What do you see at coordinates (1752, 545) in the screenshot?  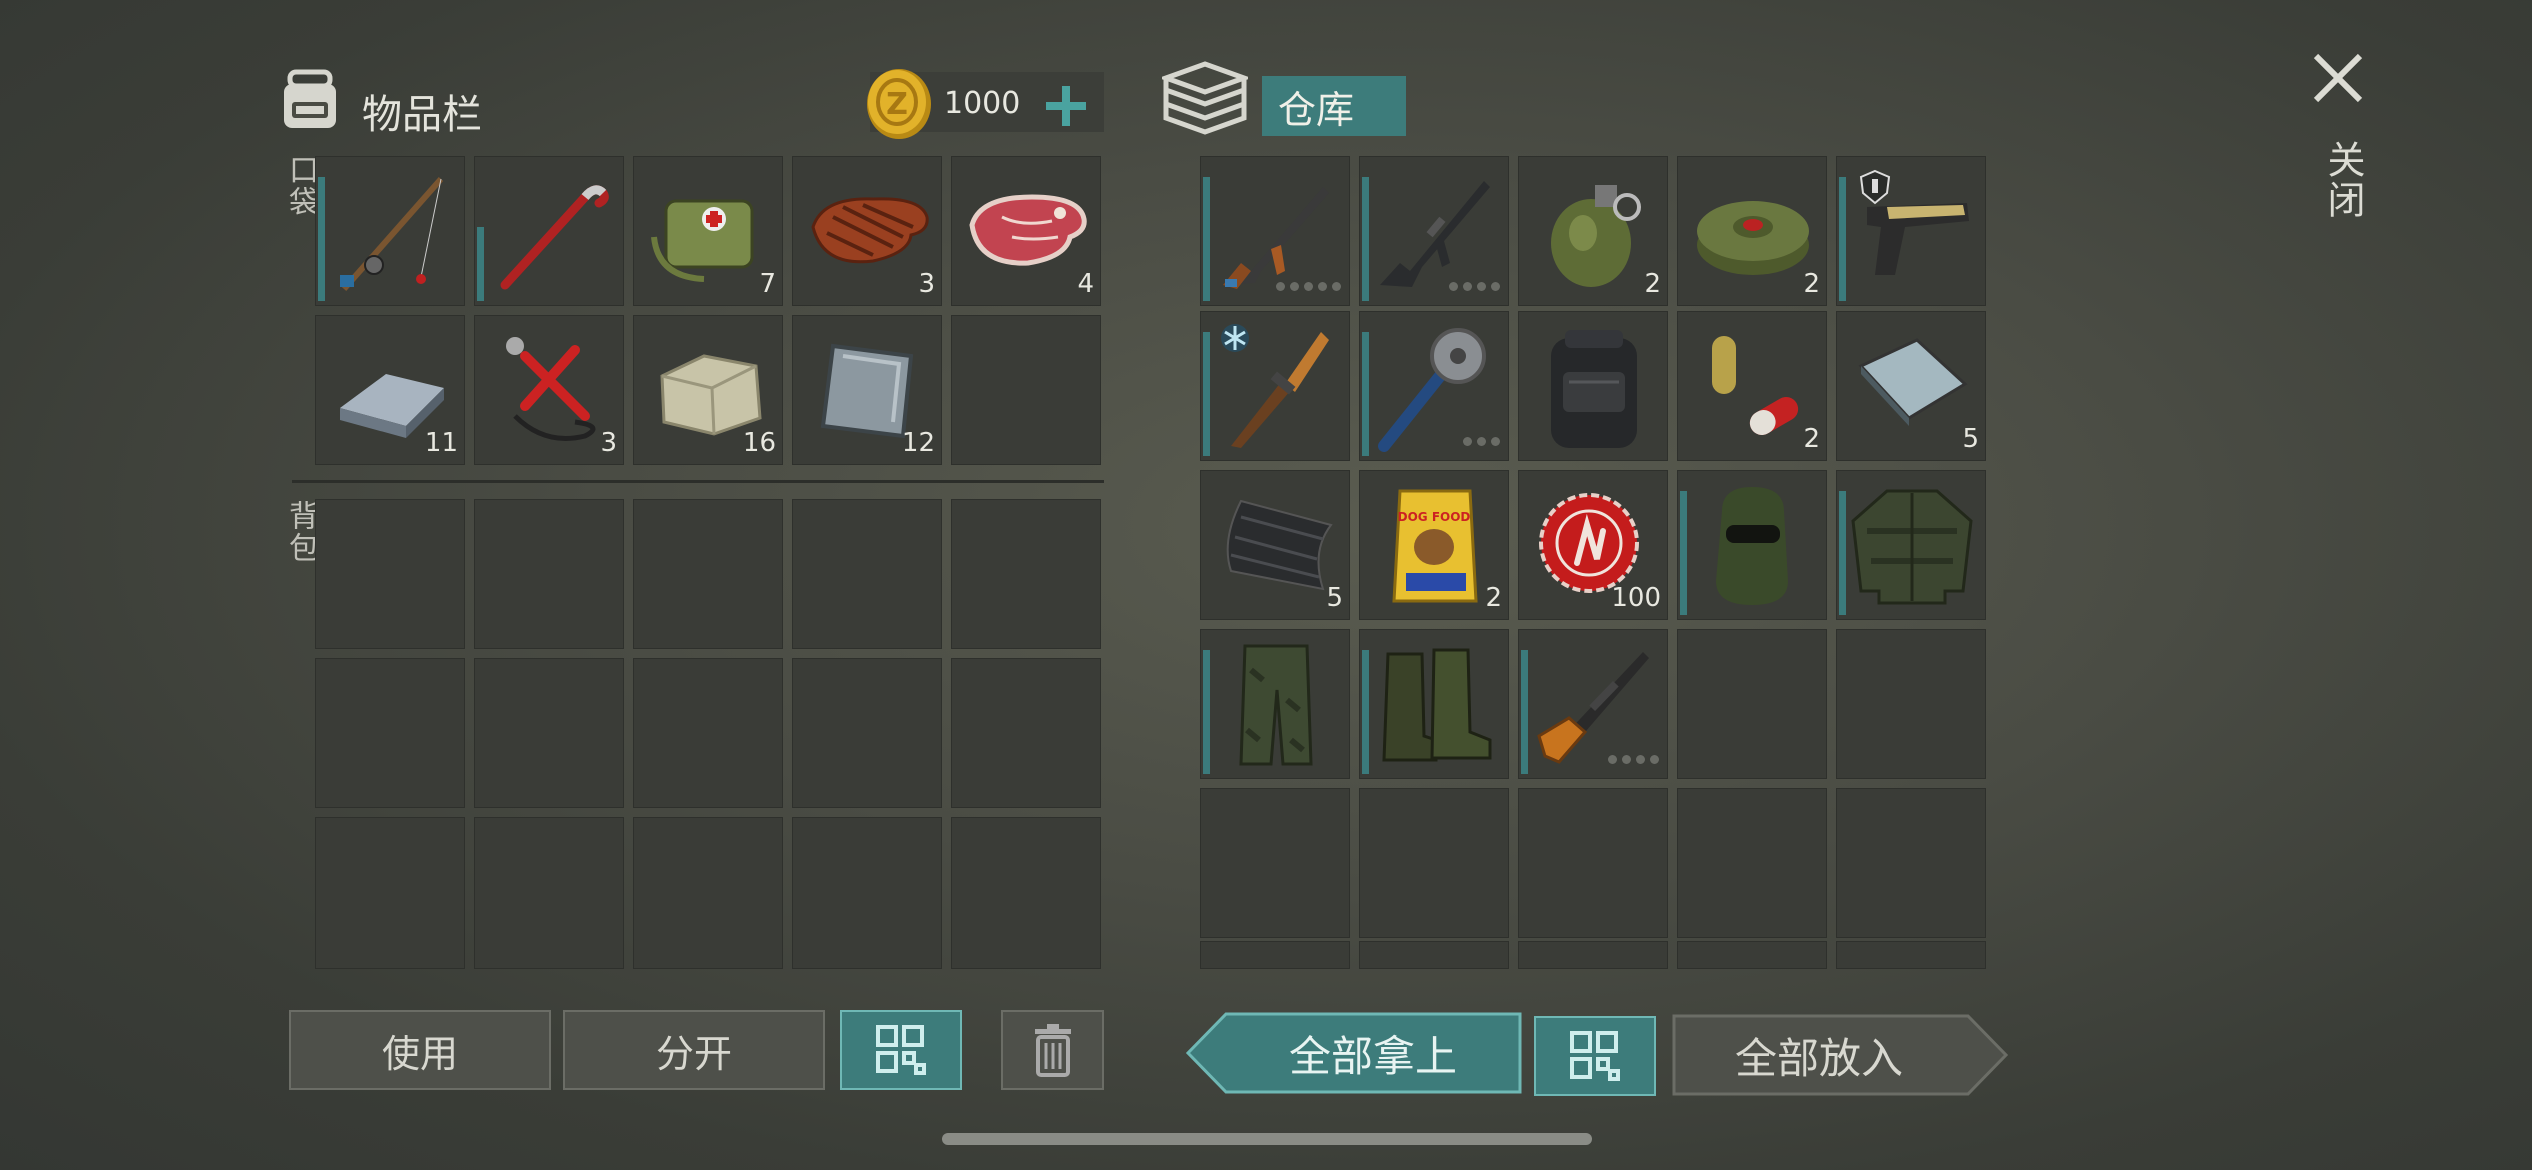 I see `storage-slot-balaclava` at bounding box center [1752, 545].